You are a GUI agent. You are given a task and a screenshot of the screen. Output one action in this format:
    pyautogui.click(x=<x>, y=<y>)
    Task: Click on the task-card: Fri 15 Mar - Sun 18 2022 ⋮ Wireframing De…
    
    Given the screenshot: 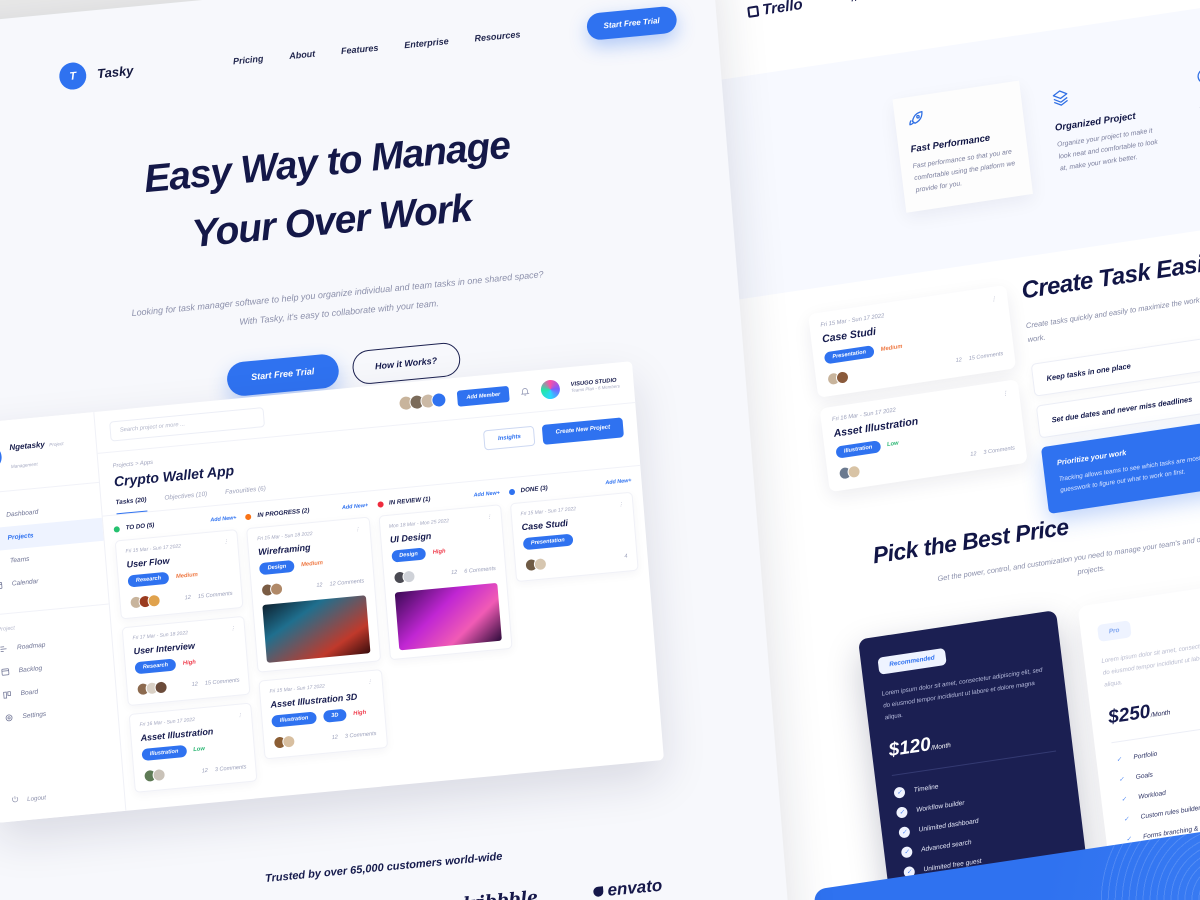 What is the action you would take?
    pyautogui.click(x=313, y=594)
    